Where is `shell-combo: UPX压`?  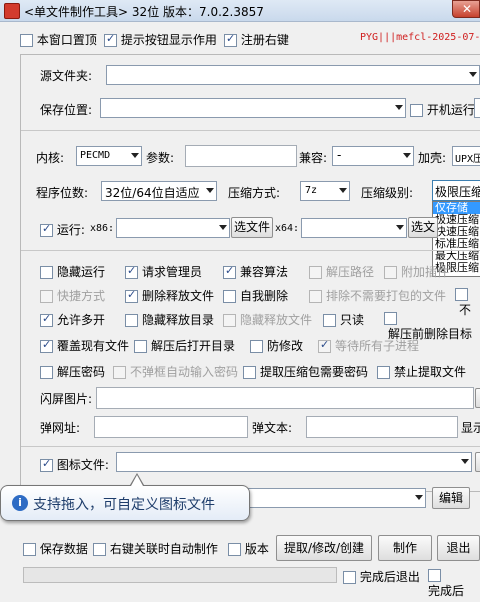
shell-combo: UPX压 is located at coordinates (466, 156).